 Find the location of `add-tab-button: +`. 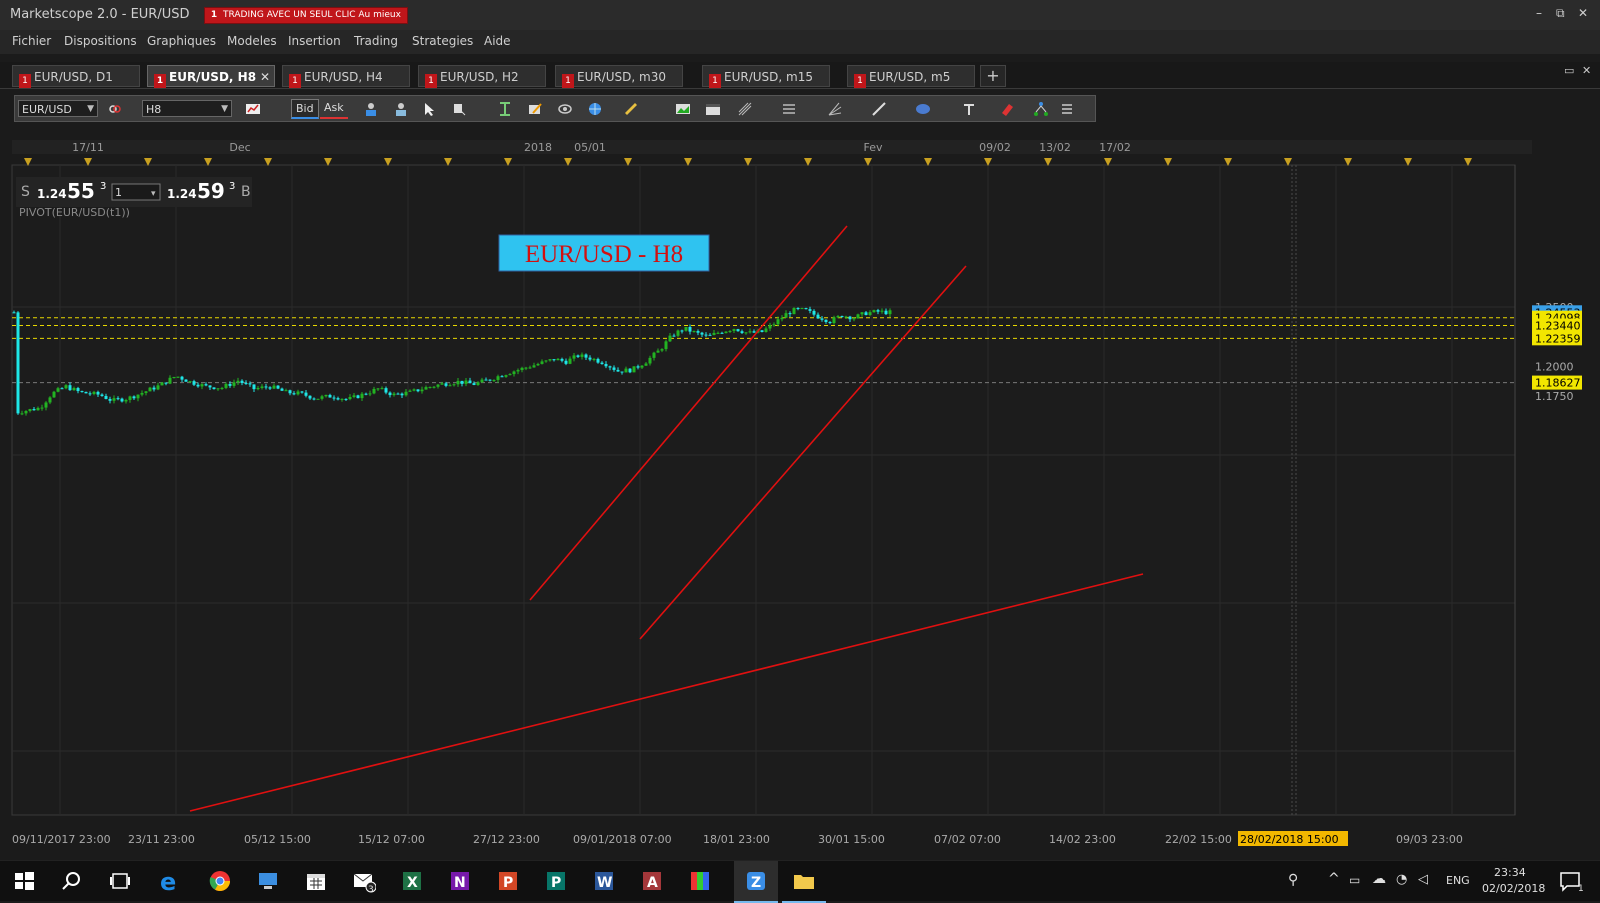

add-tab-button: + is located at coordinates (993, 76).